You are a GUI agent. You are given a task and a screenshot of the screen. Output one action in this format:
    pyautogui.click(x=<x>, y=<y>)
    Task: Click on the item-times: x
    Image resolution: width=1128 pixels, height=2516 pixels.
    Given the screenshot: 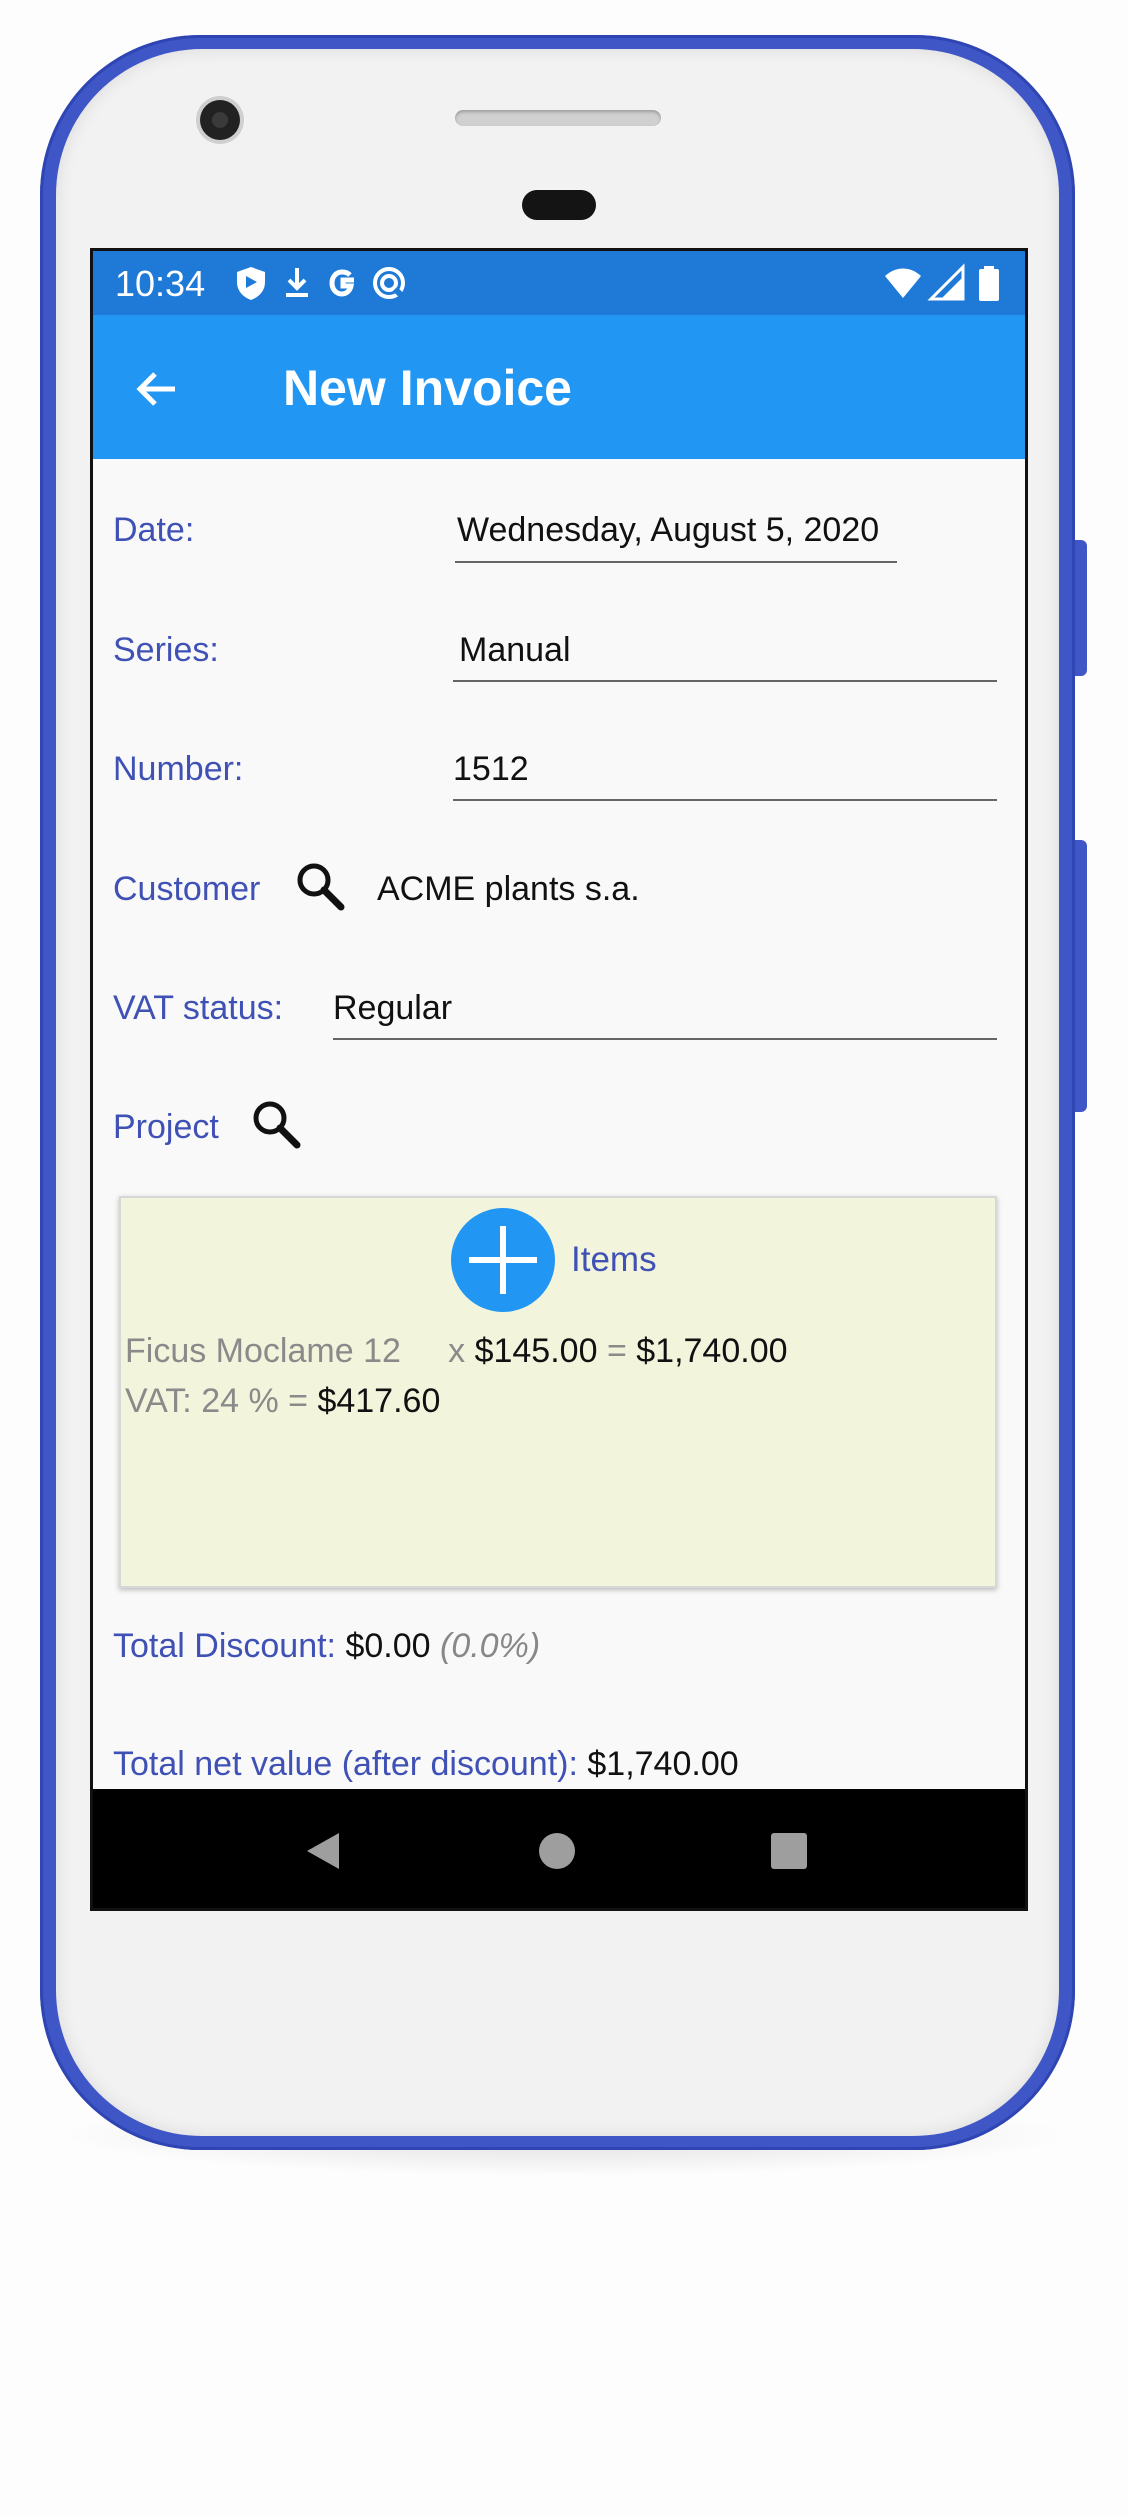 What is the action you would take?
    pyautogui.click(x=457, y=1351)
    